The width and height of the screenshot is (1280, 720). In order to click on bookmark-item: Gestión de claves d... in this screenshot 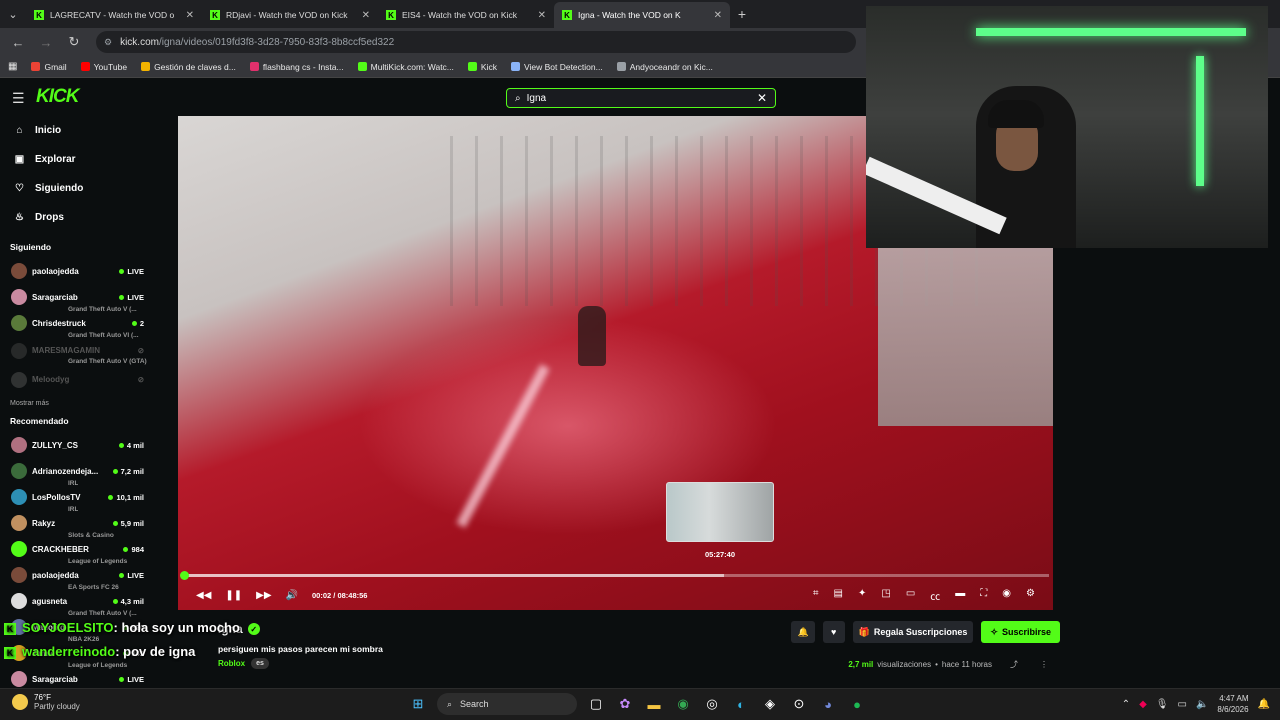, I will do `click(188, 67)`.